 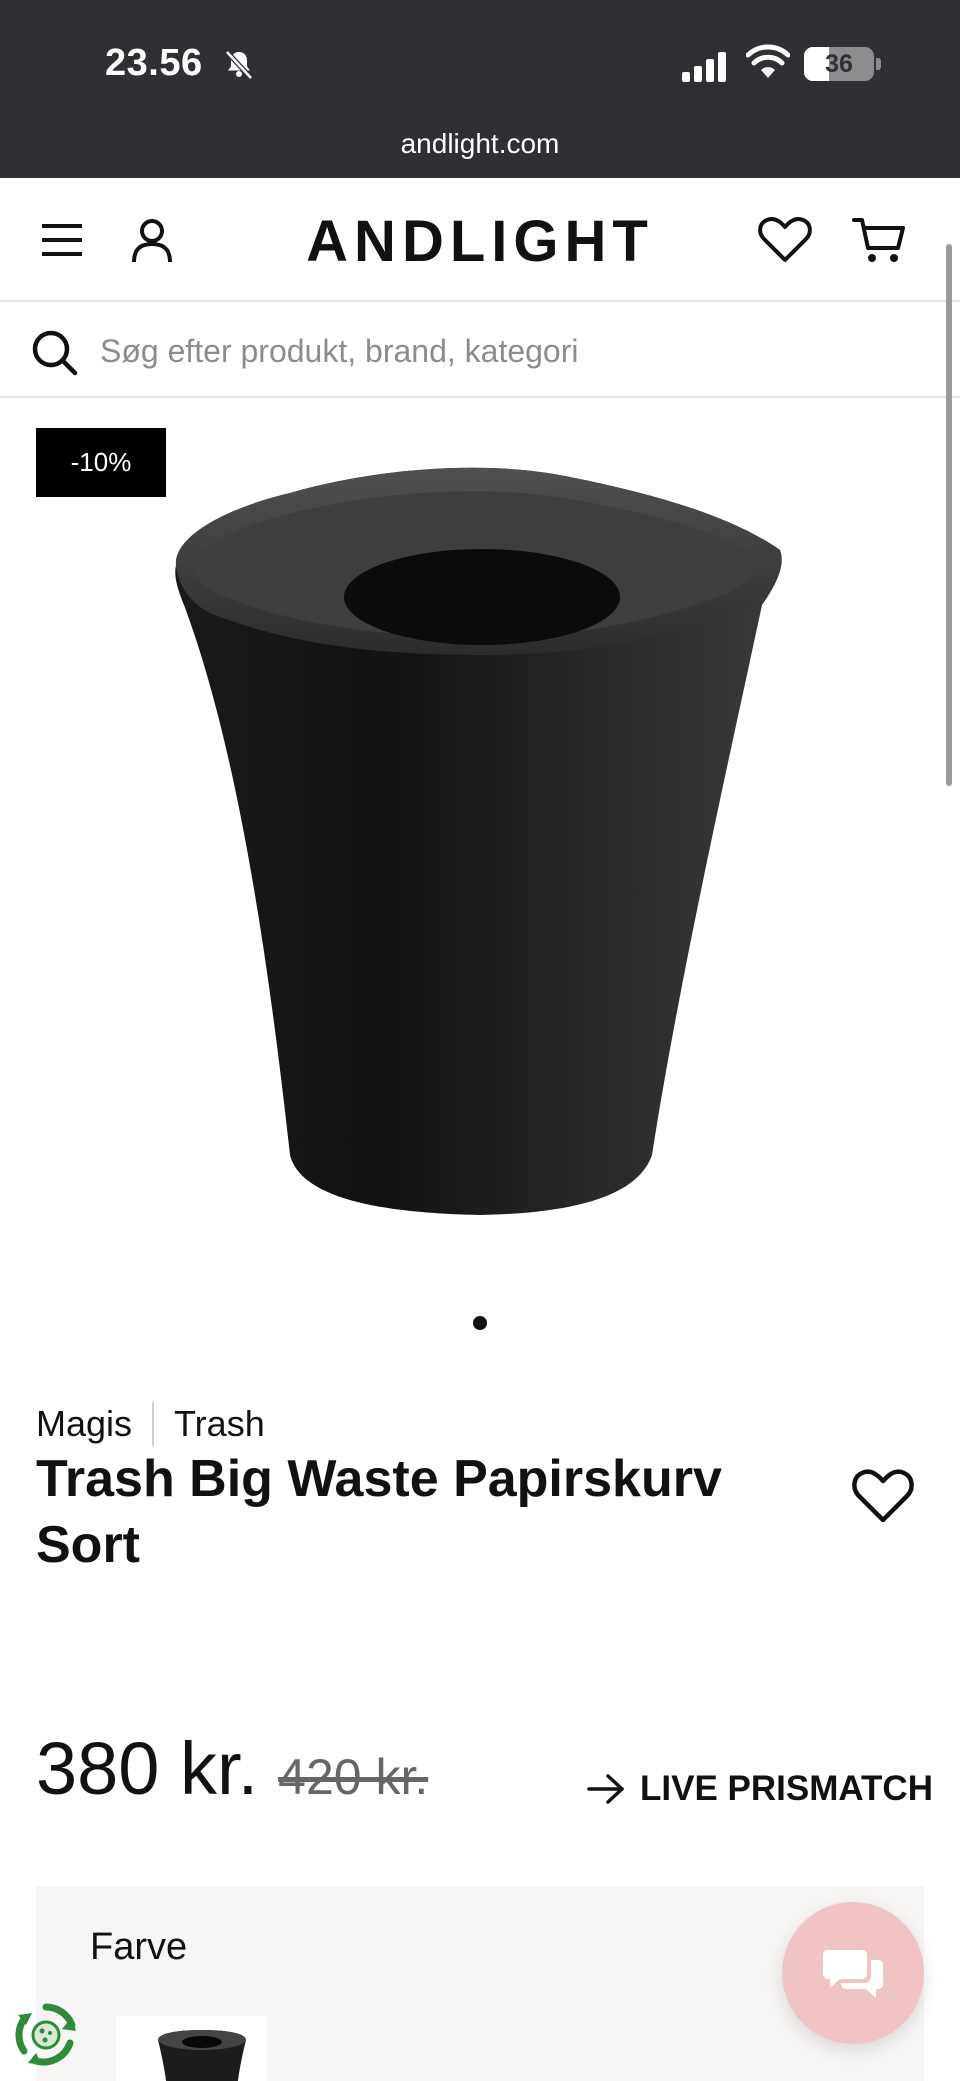 I want to click on search-icon, so click(x=54, y=352).